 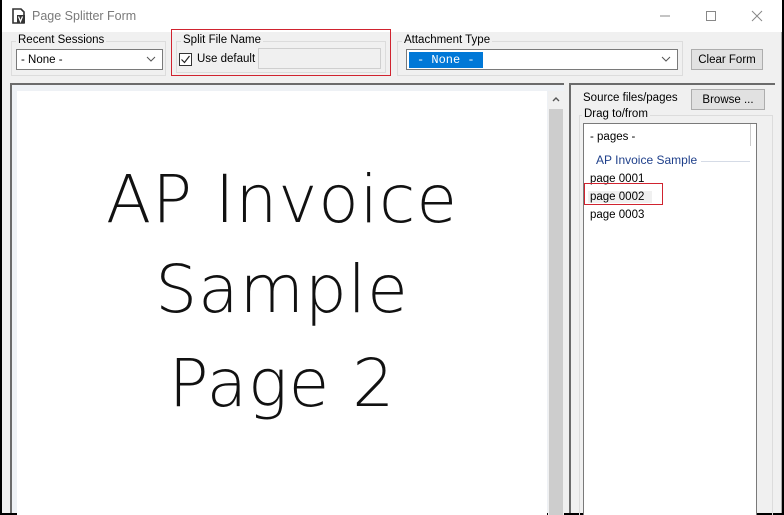 I want to click on clear-form-label: Clear Form, so click(x=727, y=59).